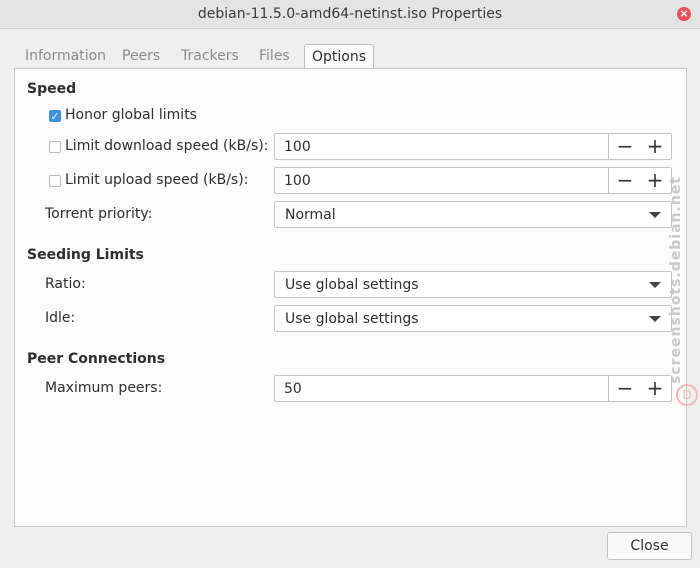 Image resolution: width=700 pixels, height=568 pixels. I want to click on limit-upload-checkbox, so click(55, 181).